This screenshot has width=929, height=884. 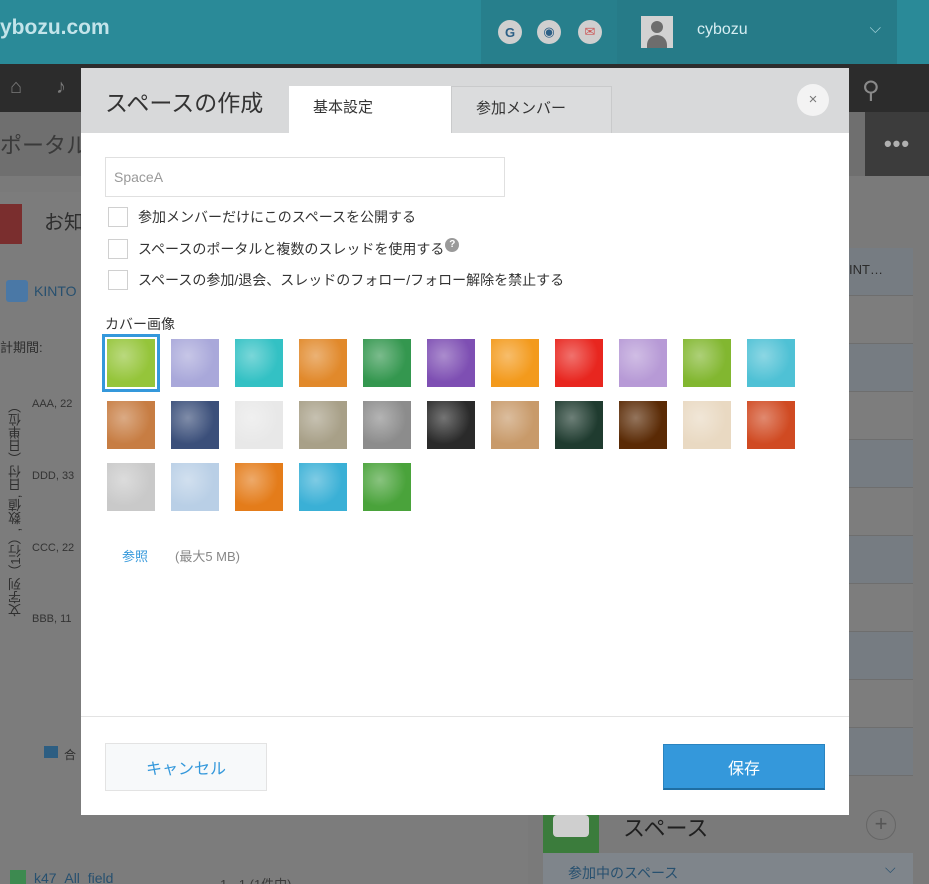 I want to click on joined-spaces-label: 参加中のスペース, so click(x=623, y=873).